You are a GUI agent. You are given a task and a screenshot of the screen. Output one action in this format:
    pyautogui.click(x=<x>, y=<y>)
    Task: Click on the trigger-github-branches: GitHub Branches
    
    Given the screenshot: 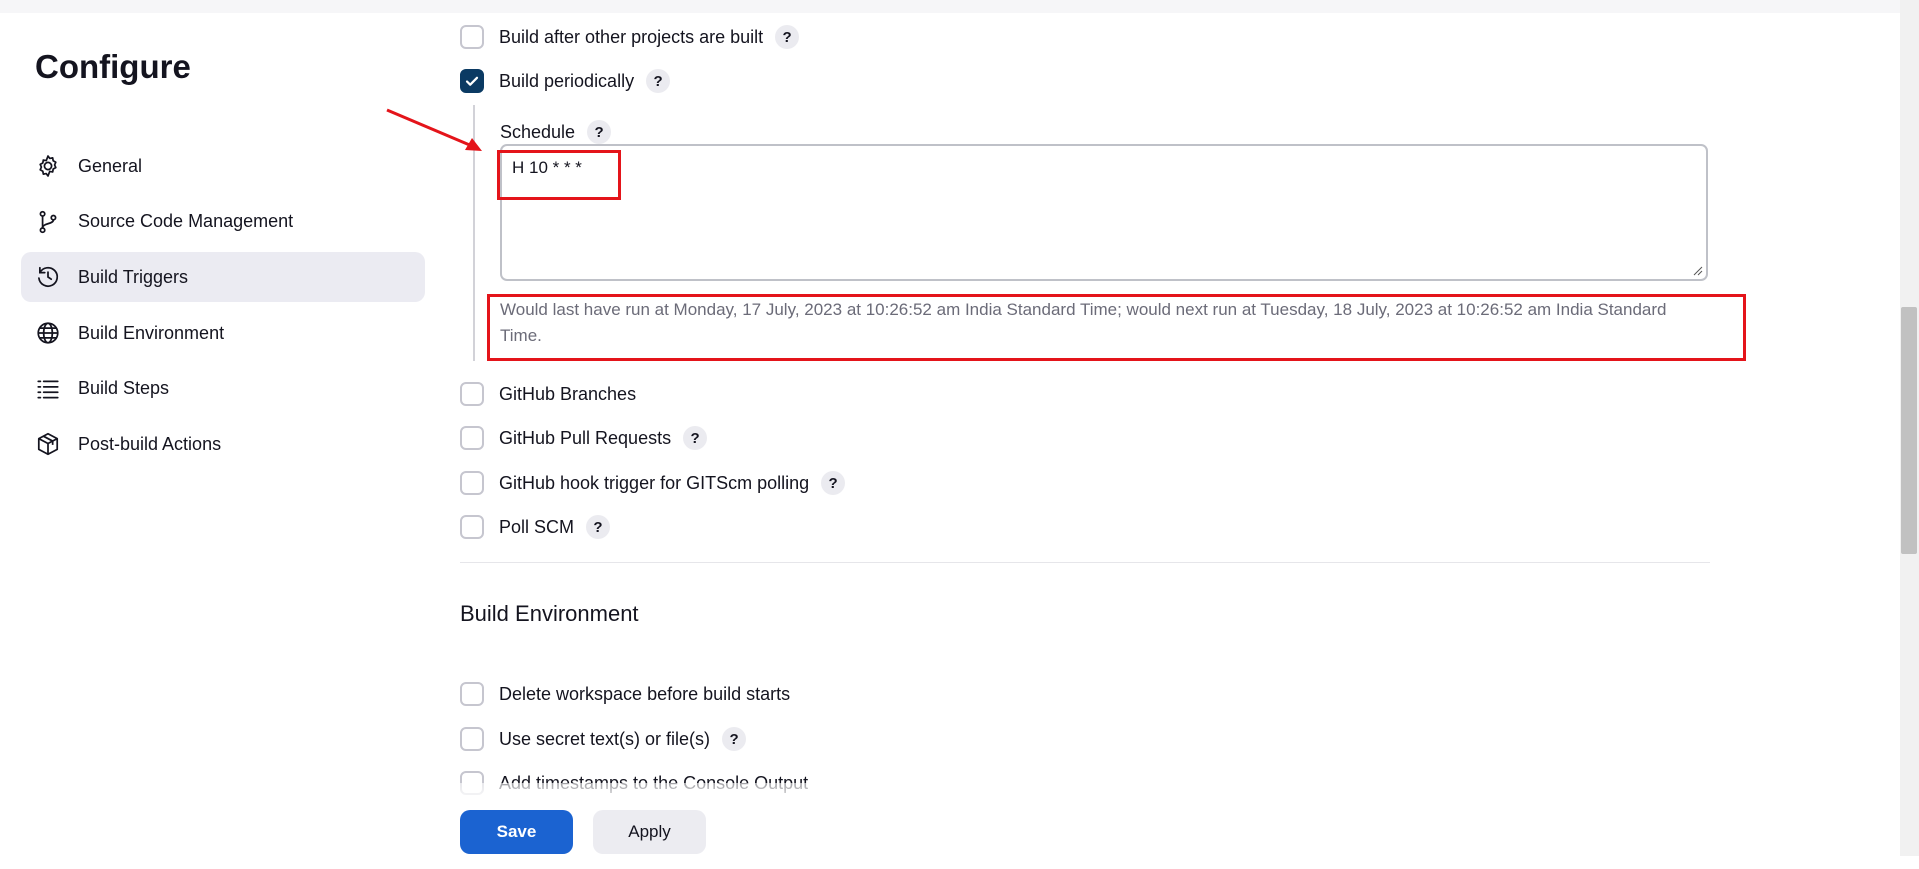 What is the action you would take?
    pyautogui.click(x=548, y=394)
    